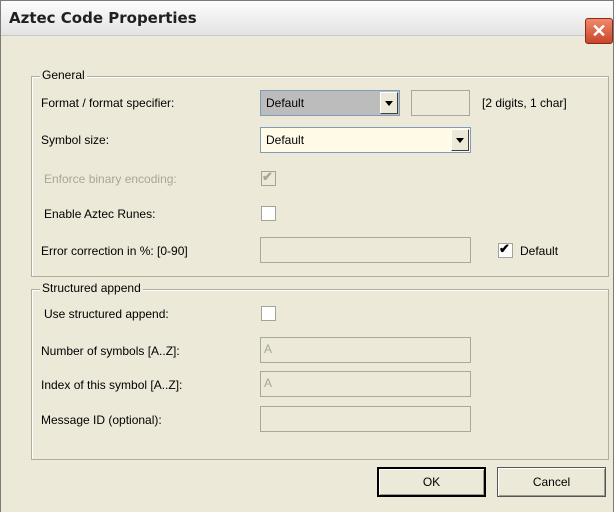 Image resolution: width=616 pixels, height=512 pixels. Describe the element at coordinates (365, 250) in the screenshot. I see `error-correction-field` at that location.